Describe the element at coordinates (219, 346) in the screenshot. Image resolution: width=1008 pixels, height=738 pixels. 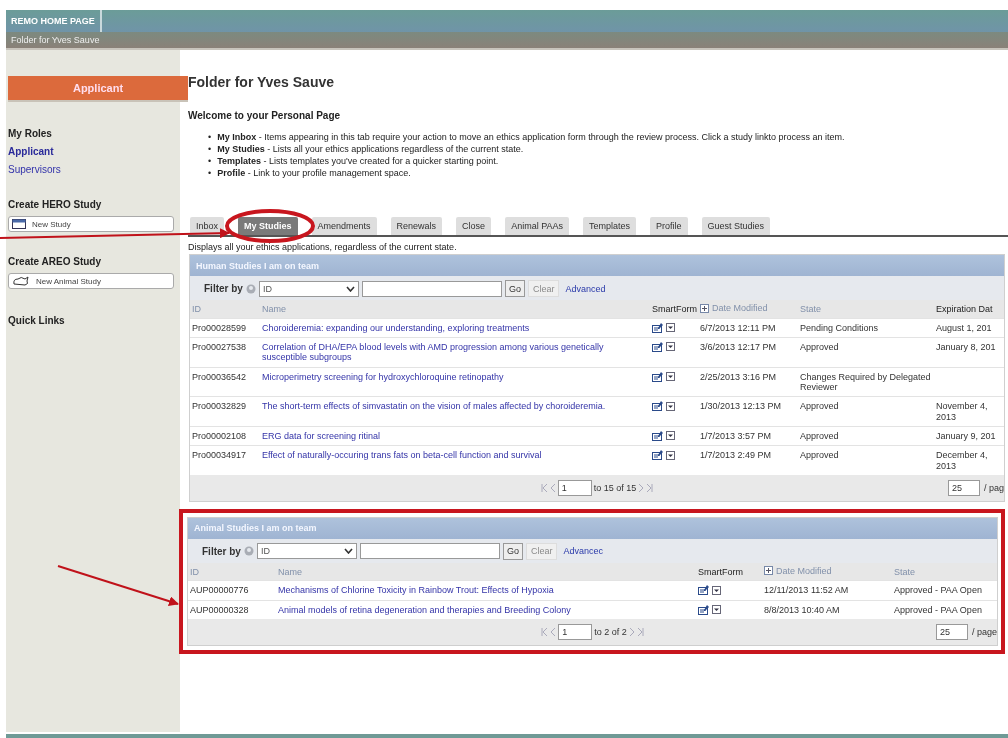
I see `study-id: Pro00027538` at that location.